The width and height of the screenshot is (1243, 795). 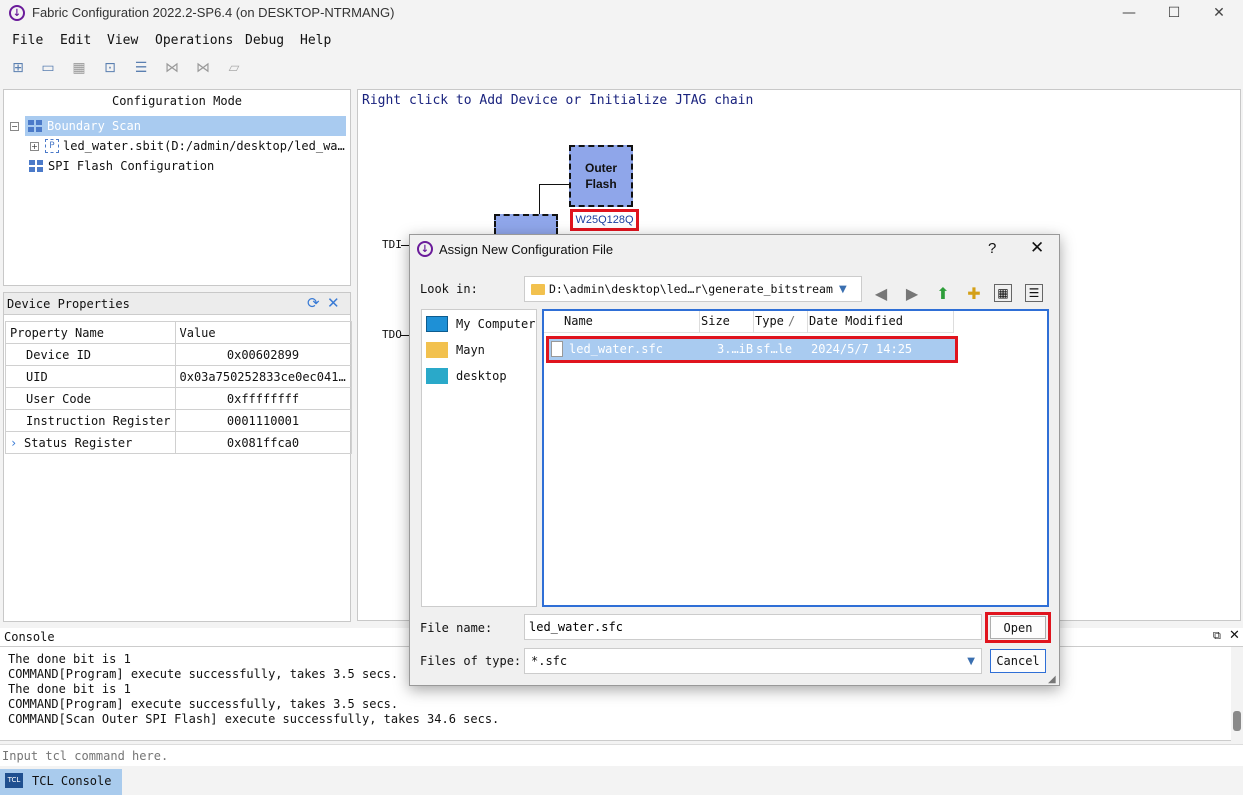 I want to click on look-in-label: Look in:, so click(x=449, y=289).